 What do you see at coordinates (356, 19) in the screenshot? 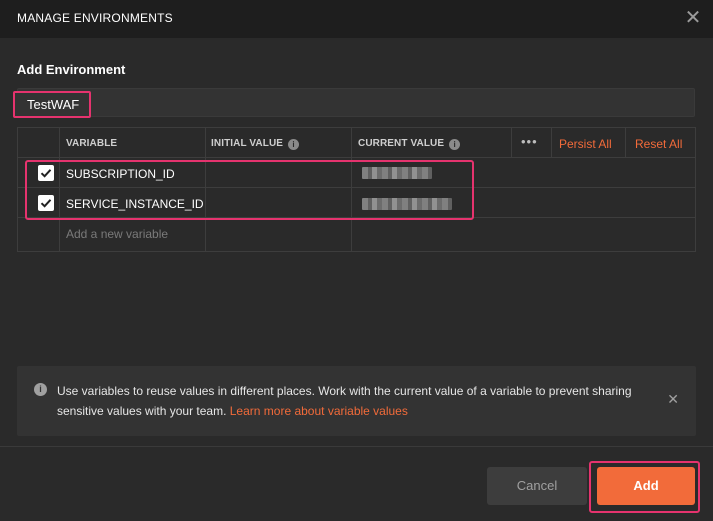
I see `modal-header: MANAGE ENVIRONMENTS ✕` at bounding box center [356, 19].